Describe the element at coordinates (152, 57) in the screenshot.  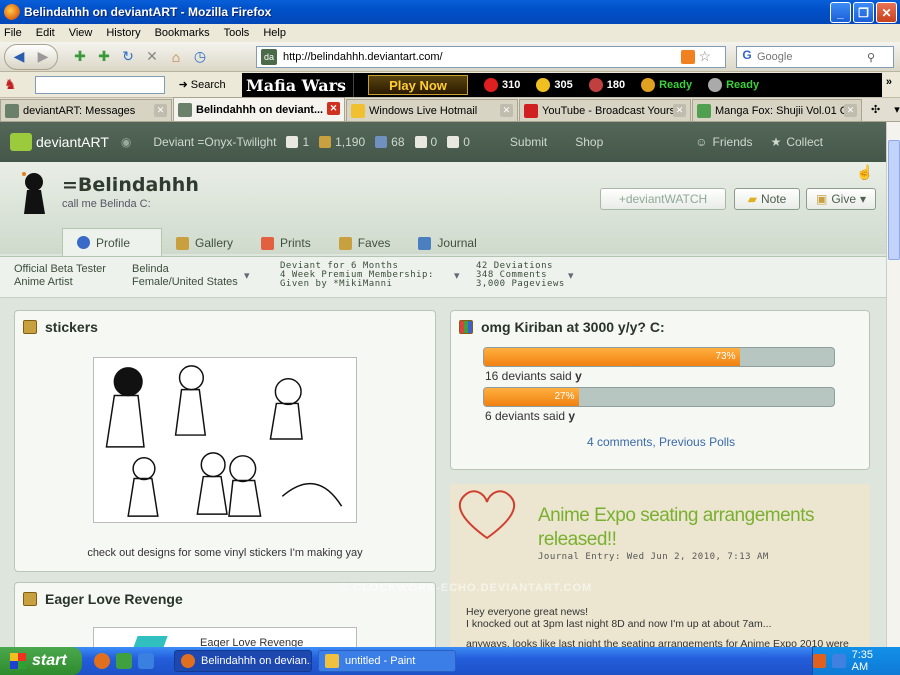
I see `stop-icon: ✕` at that location.